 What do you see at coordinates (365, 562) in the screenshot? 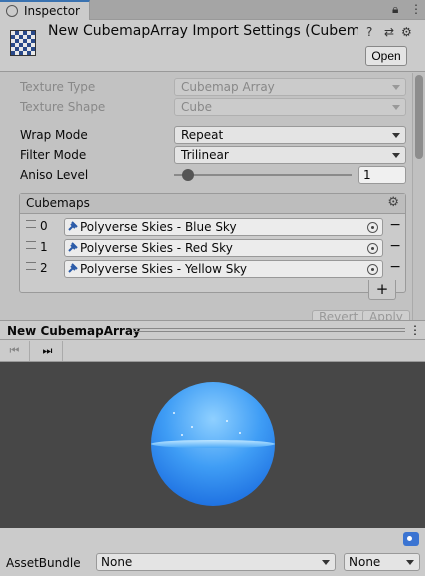
I see `asset-bundle-variant-value: None` at bounding box center [365, 562].